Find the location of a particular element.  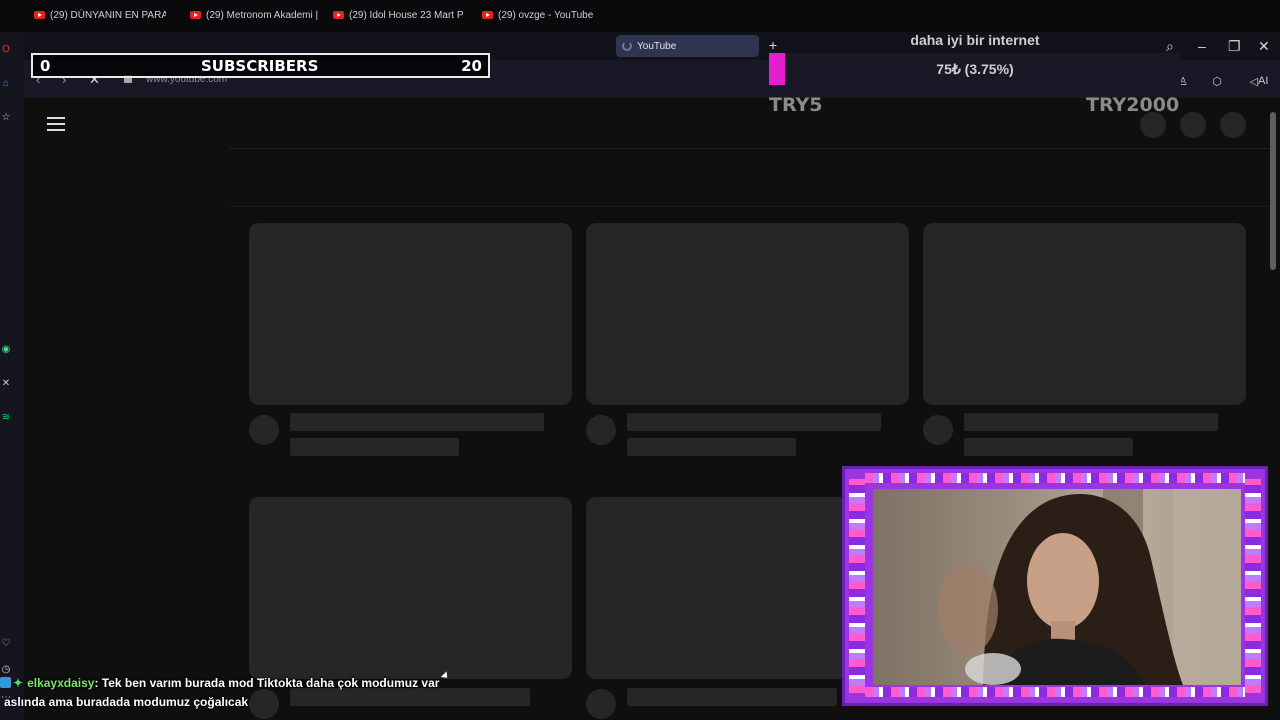

ai-label: AI is located at coordinates (1263, 81).